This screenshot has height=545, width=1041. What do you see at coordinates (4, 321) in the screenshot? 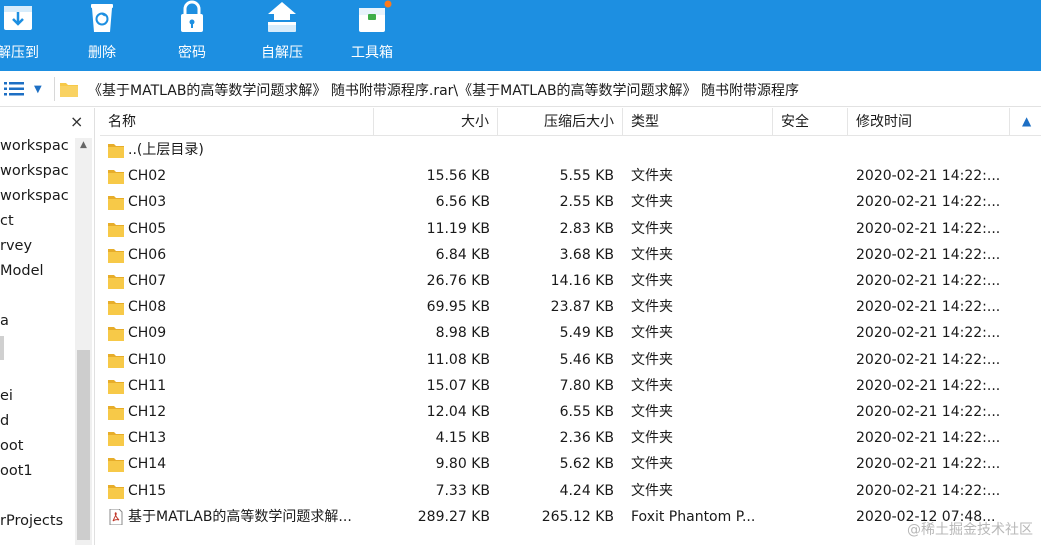
I see `tree-item: a` at bounding box center [4, 321].